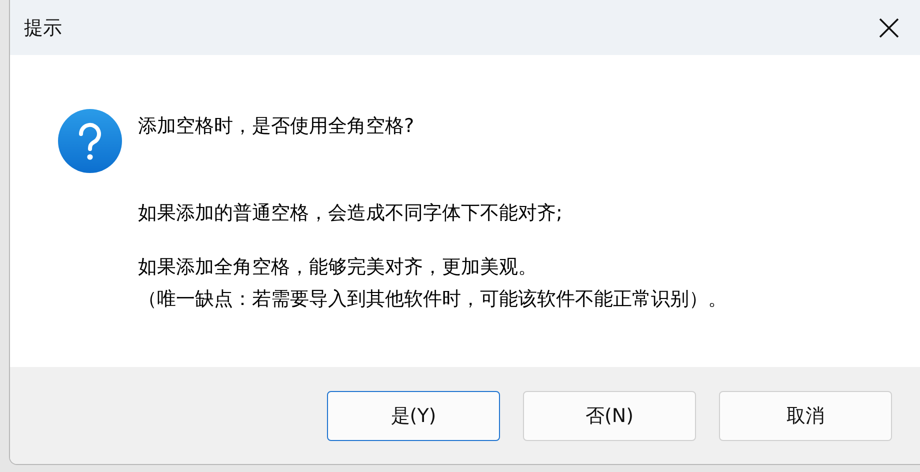 This screenshot has height=472, width=920. What do you see at coordinates (889, 27) in the screenshot?
I see `close-icon` at bounding box center [889, 27].